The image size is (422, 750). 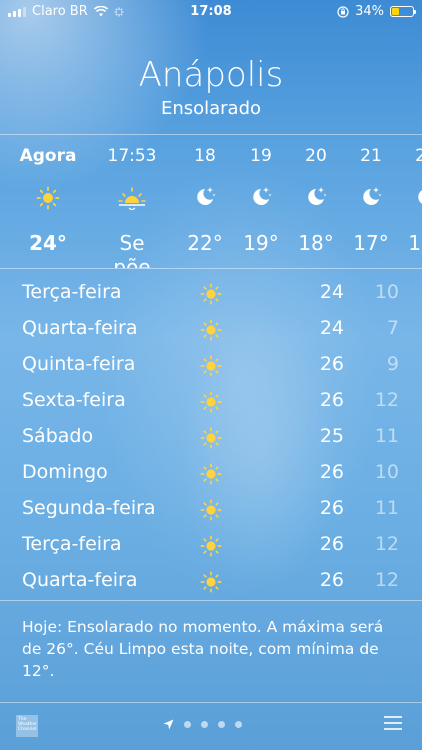 I want to click on page-indicator, so click(x=202, y=724).